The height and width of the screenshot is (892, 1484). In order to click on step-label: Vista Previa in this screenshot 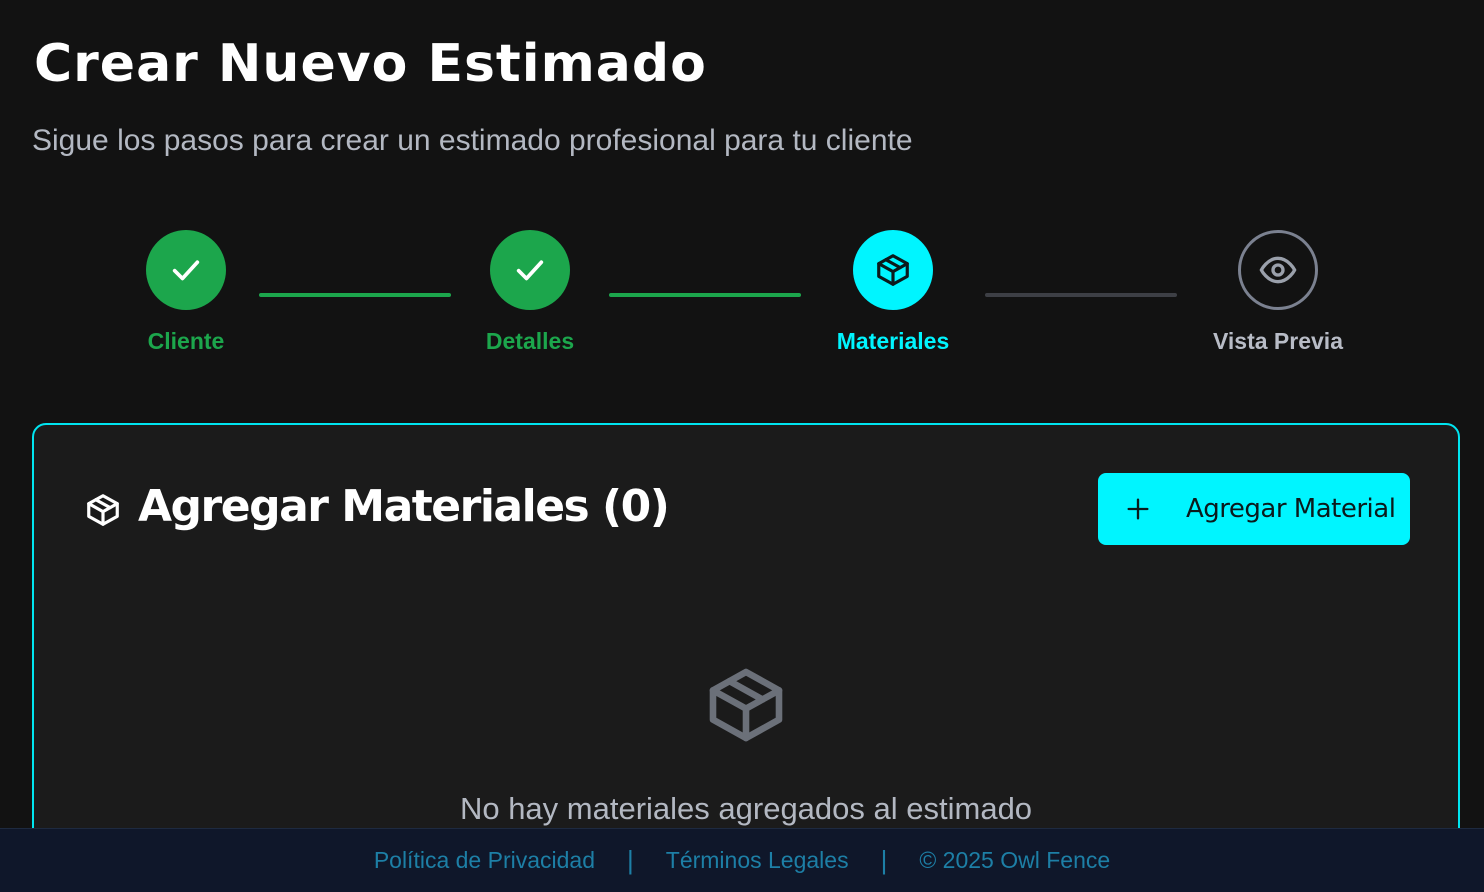, I will do `click(1277, 341)`.